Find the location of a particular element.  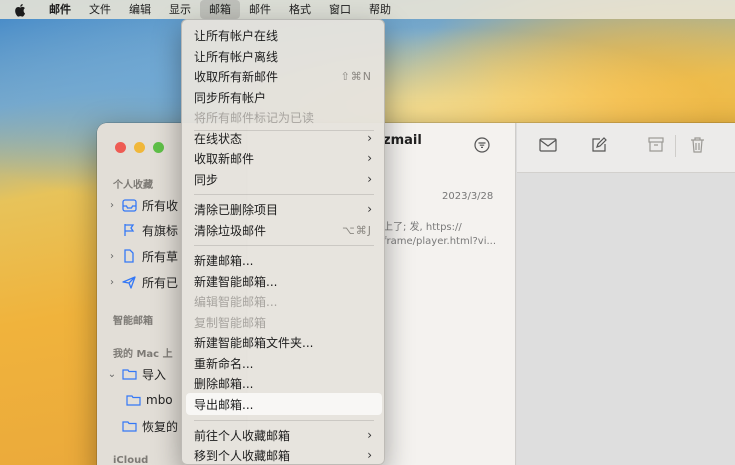

smart-mailboxes-header: 智能邮箱 is located at coordinates (133, 321).